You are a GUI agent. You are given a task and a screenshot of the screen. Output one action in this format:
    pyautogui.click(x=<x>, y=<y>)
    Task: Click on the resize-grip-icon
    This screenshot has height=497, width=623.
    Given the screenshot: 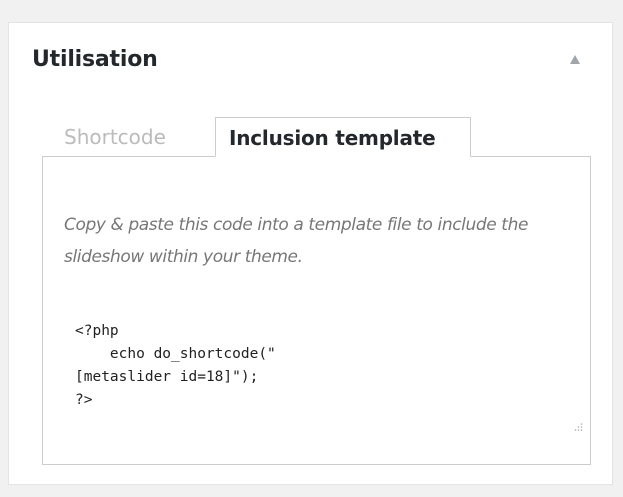 What is the action you would take?
    pyautogui.click(x=578, y=427)
    